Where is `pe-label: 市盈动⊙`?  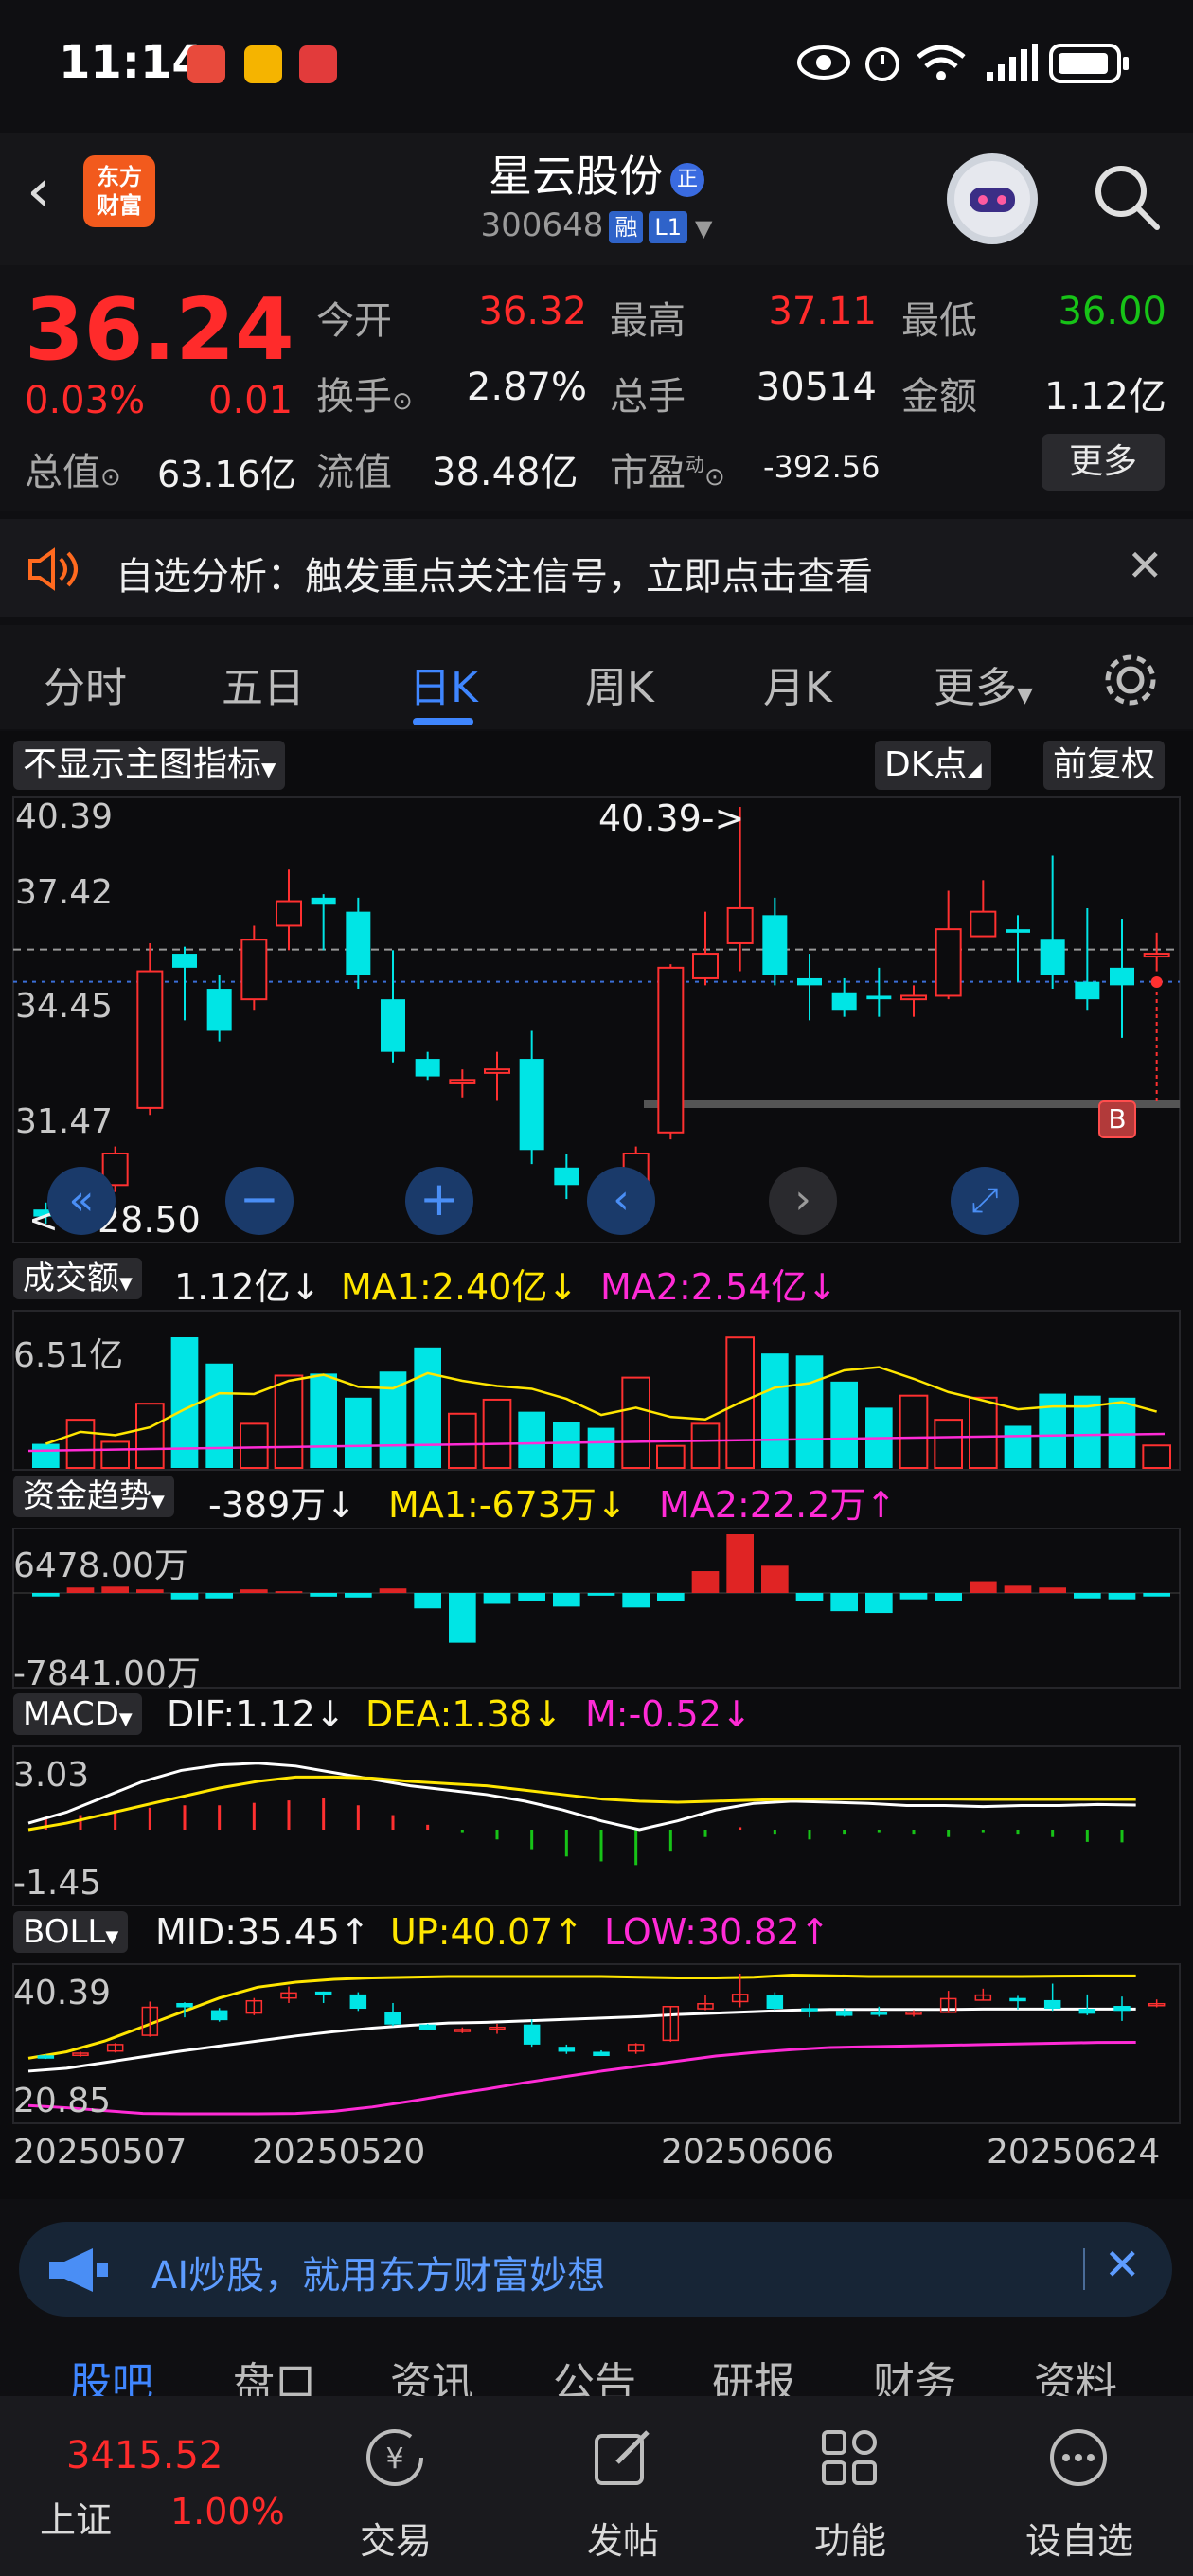 pe-label: 市盈动⊙ is located at coordinates (667, 472).